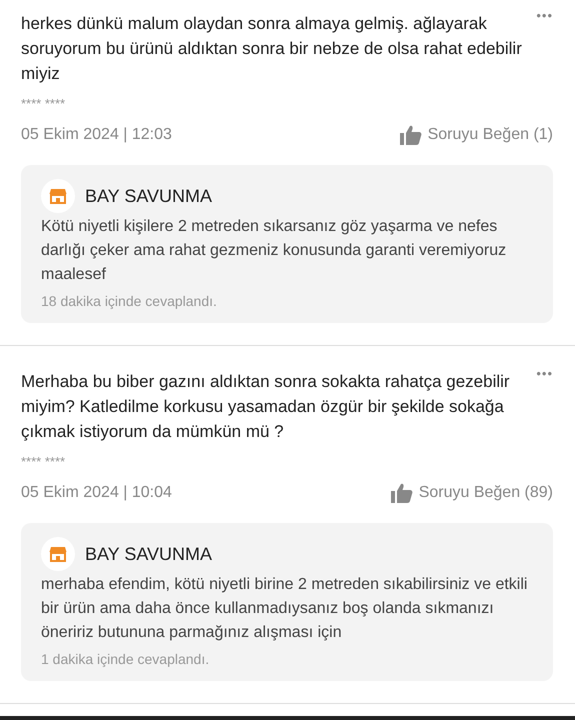  I want to click on like-question-link: Soruyu Beğen (1), so click(490, 135).